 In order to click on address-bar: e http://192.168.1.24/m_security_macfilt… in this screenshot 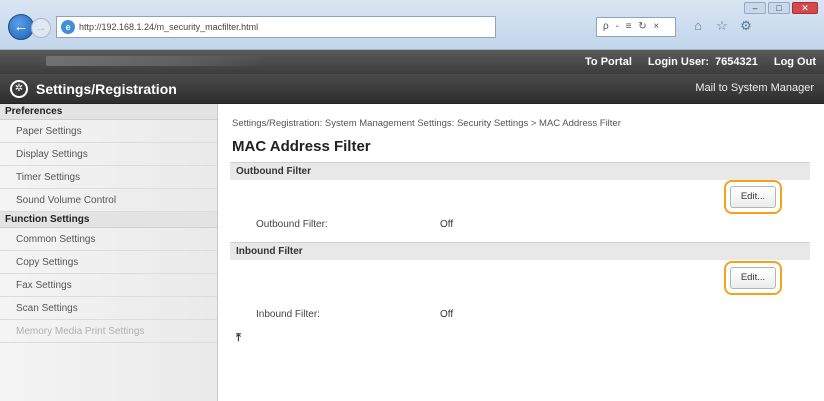, I will do `click(276, 27)`.